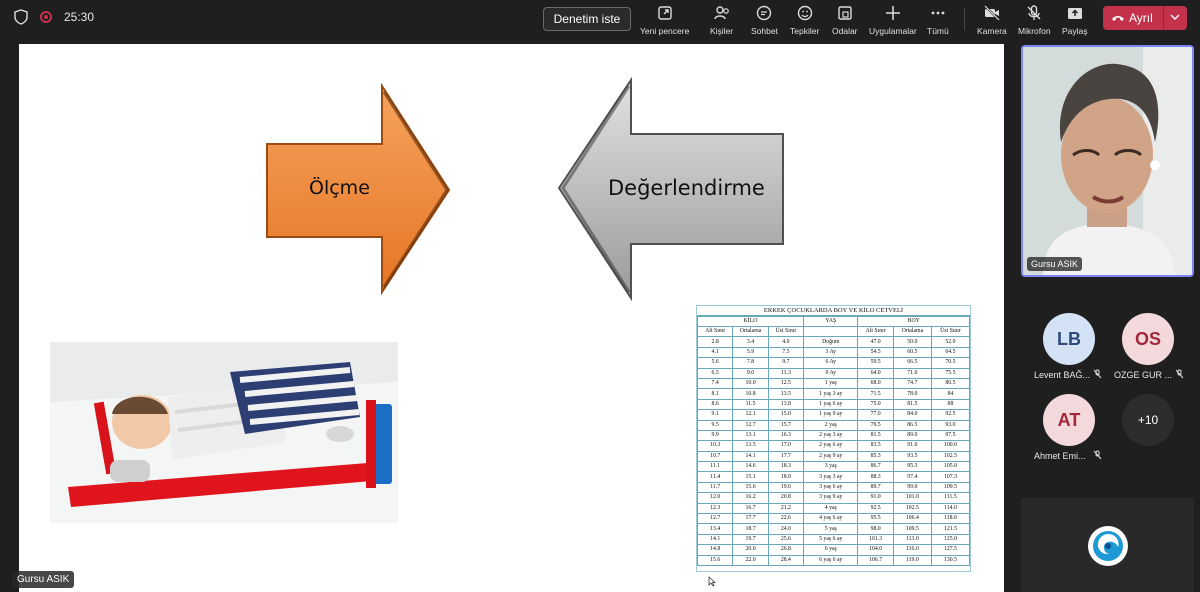 Image resolution: width=1200 pixels, height=592 pixels. What do you see at coordinates (715, 373) in the screenshot?
I see `table-cell: 6.5` at bounding box center [715, 373].